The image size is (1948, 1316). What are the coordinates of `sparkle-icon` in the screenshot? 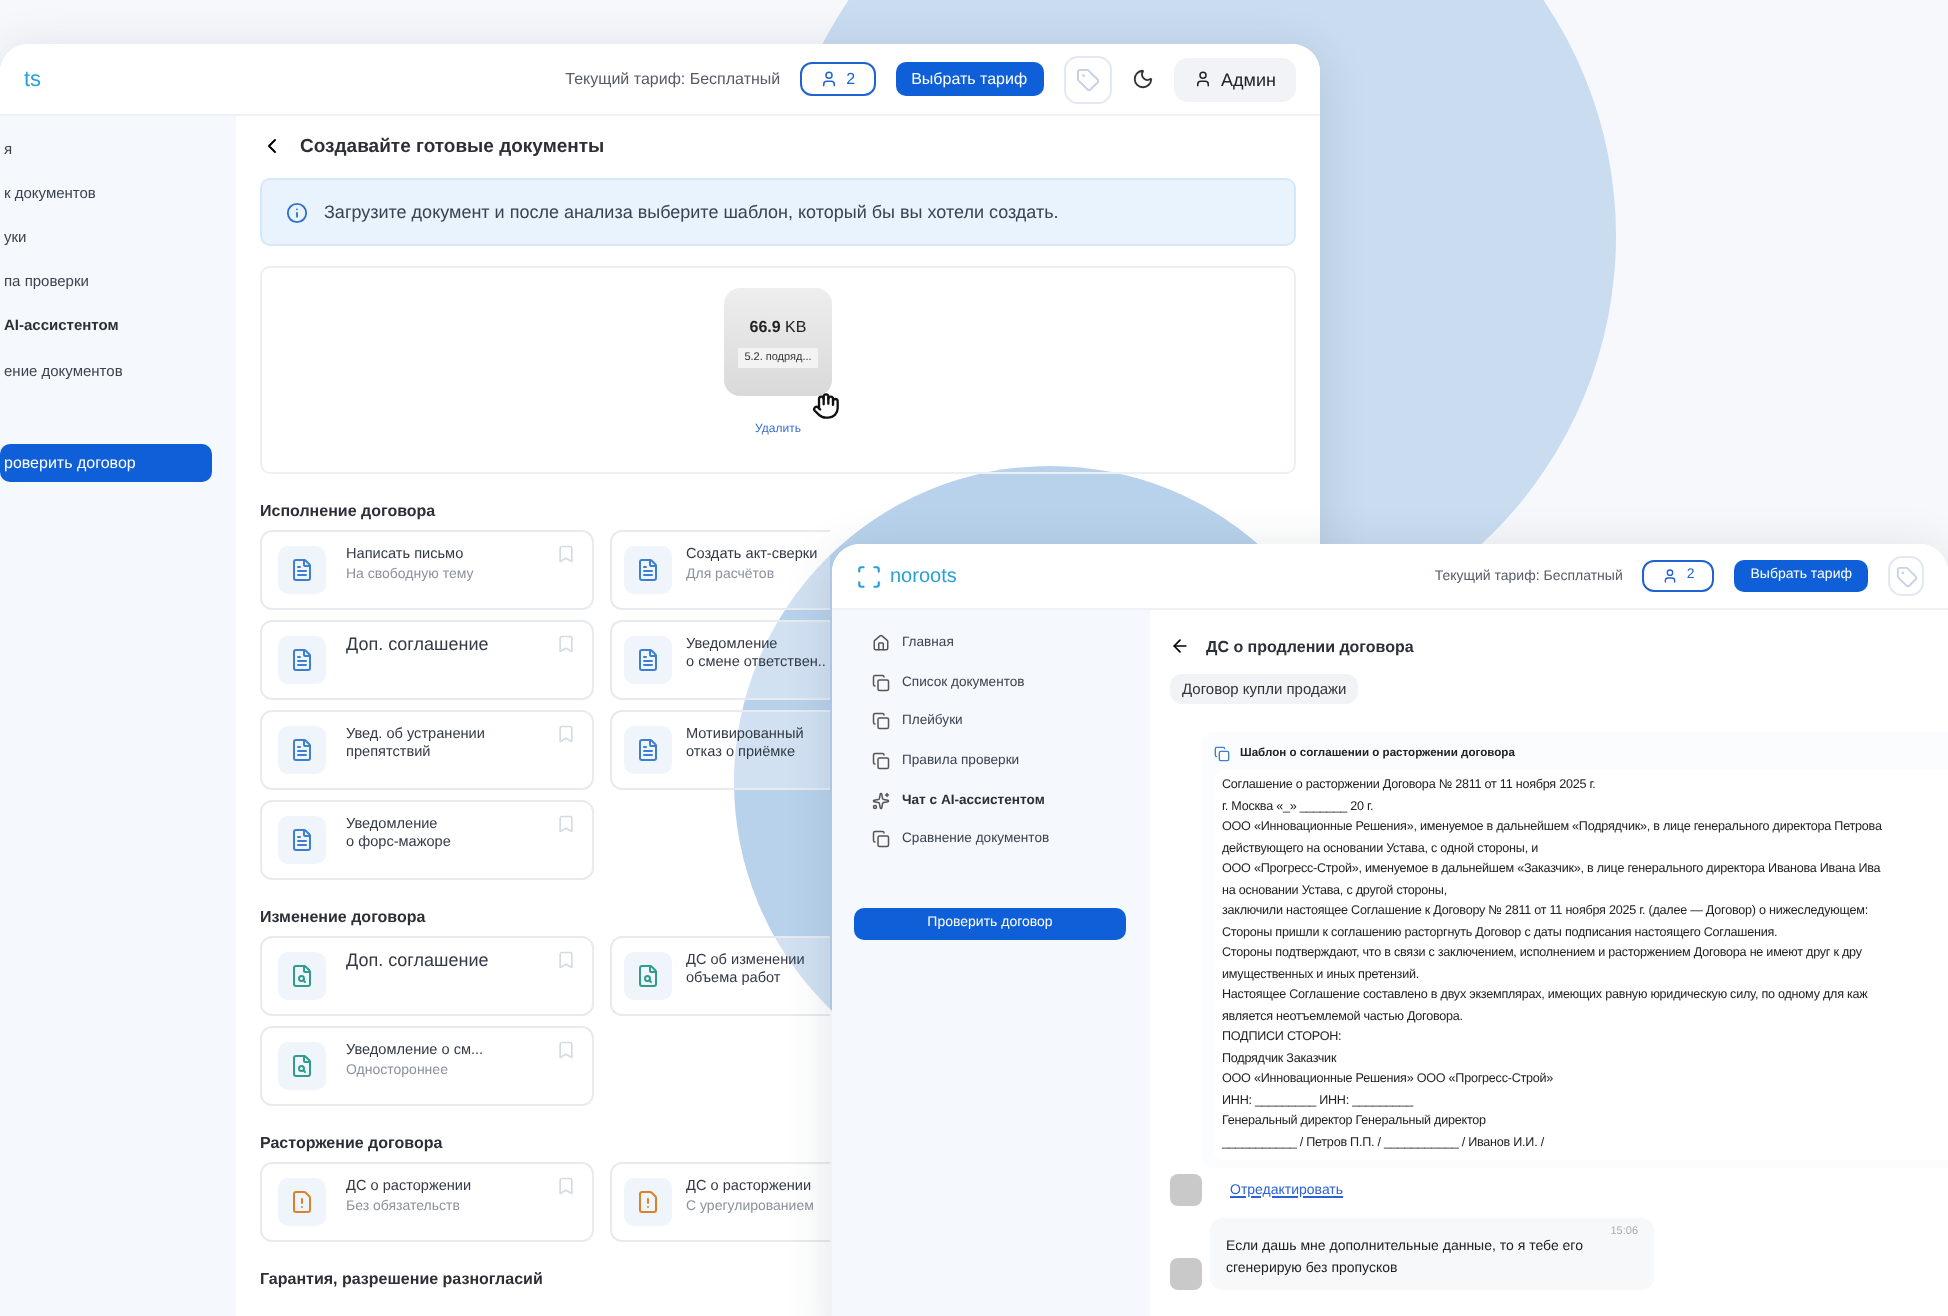 It's located at (881, 800).